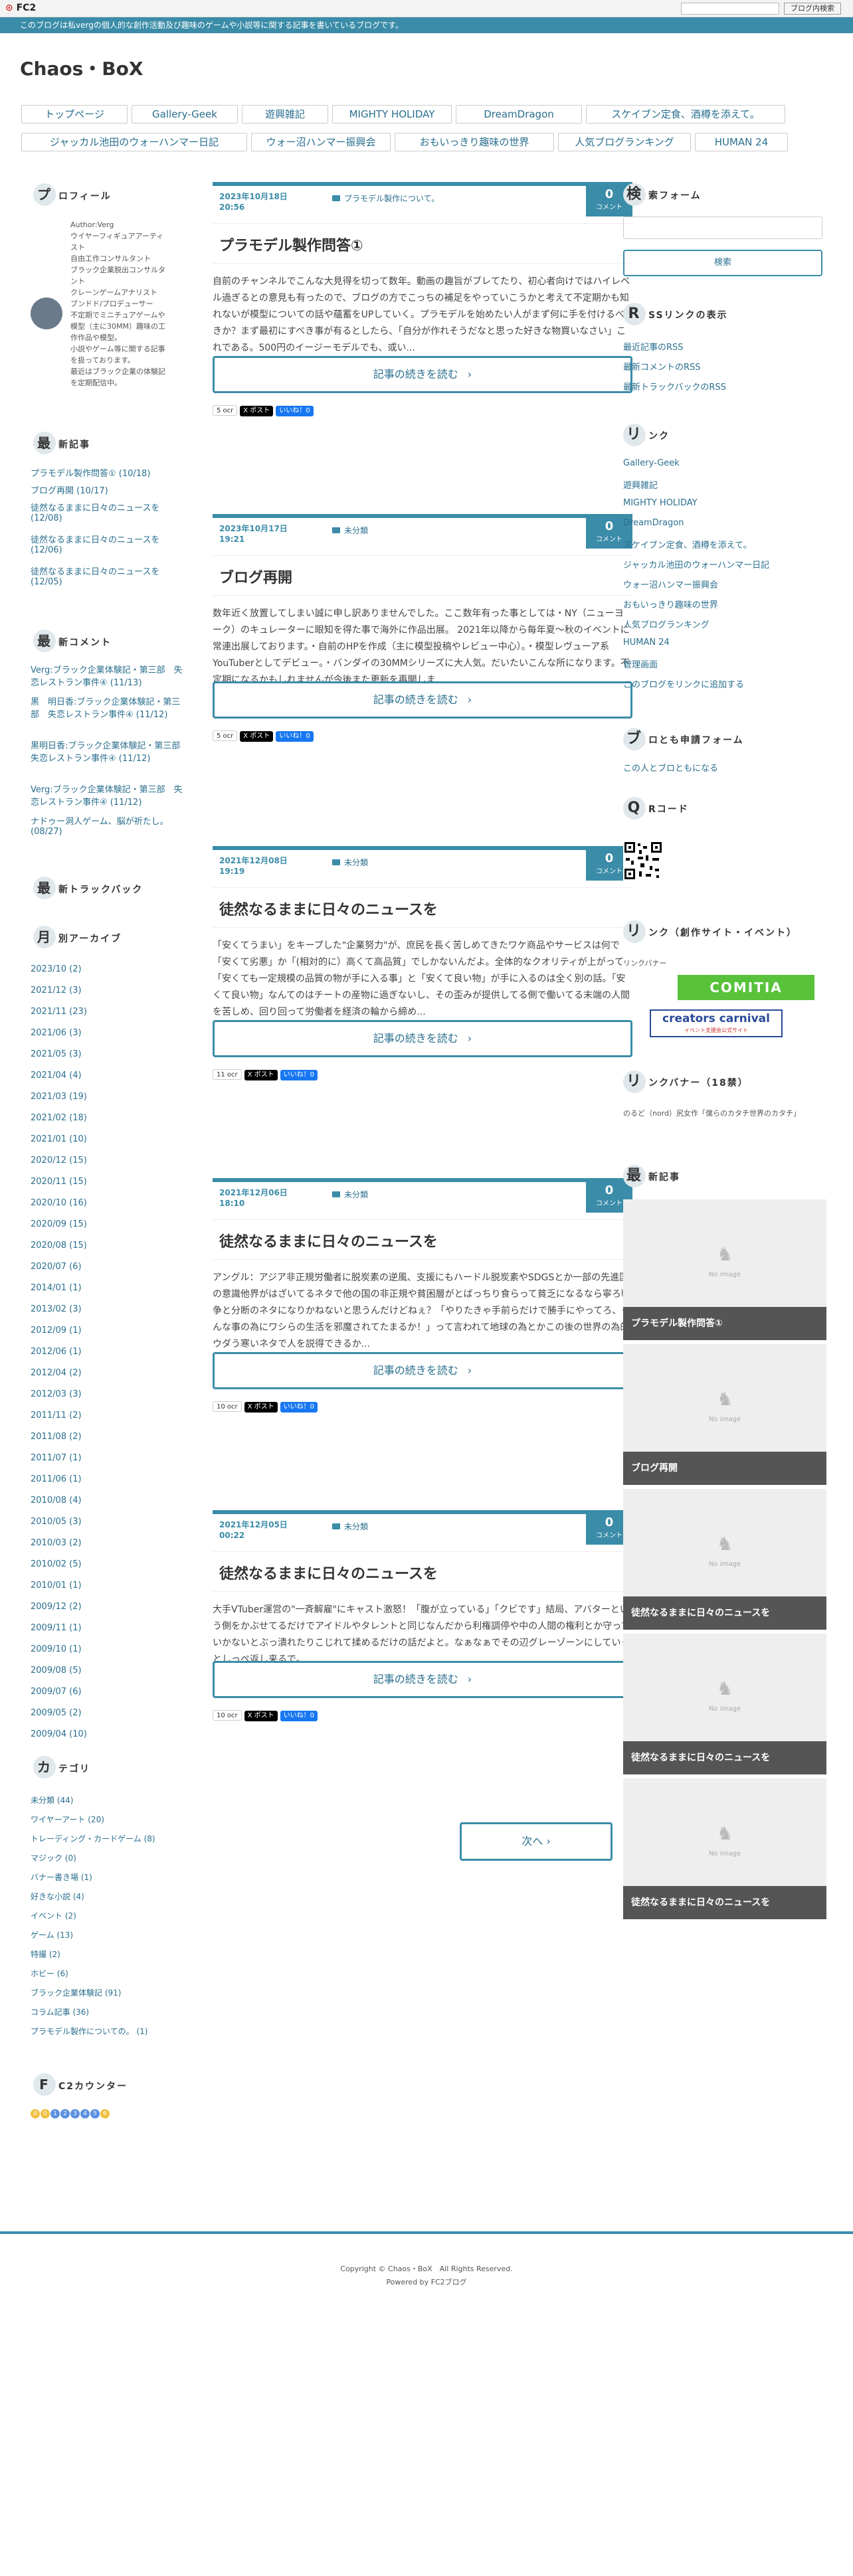 Image resolution: width=853 pixels, height=2576 pixels. I want to click on archive-link: 2012/03 (3), so click(57, 1394).